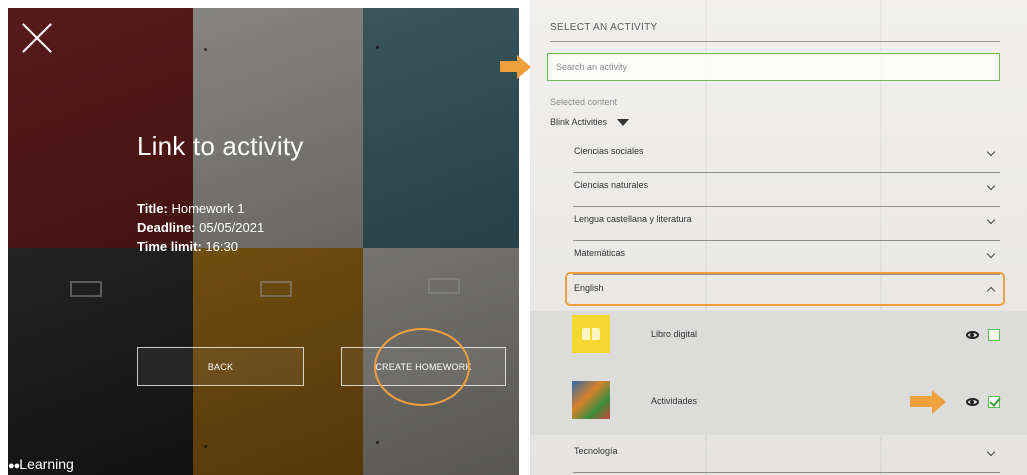  What do you see at coordinates (994, 402) in the screenshot?
I see `select-checkbox-checked` at bounding box center [994, 402].